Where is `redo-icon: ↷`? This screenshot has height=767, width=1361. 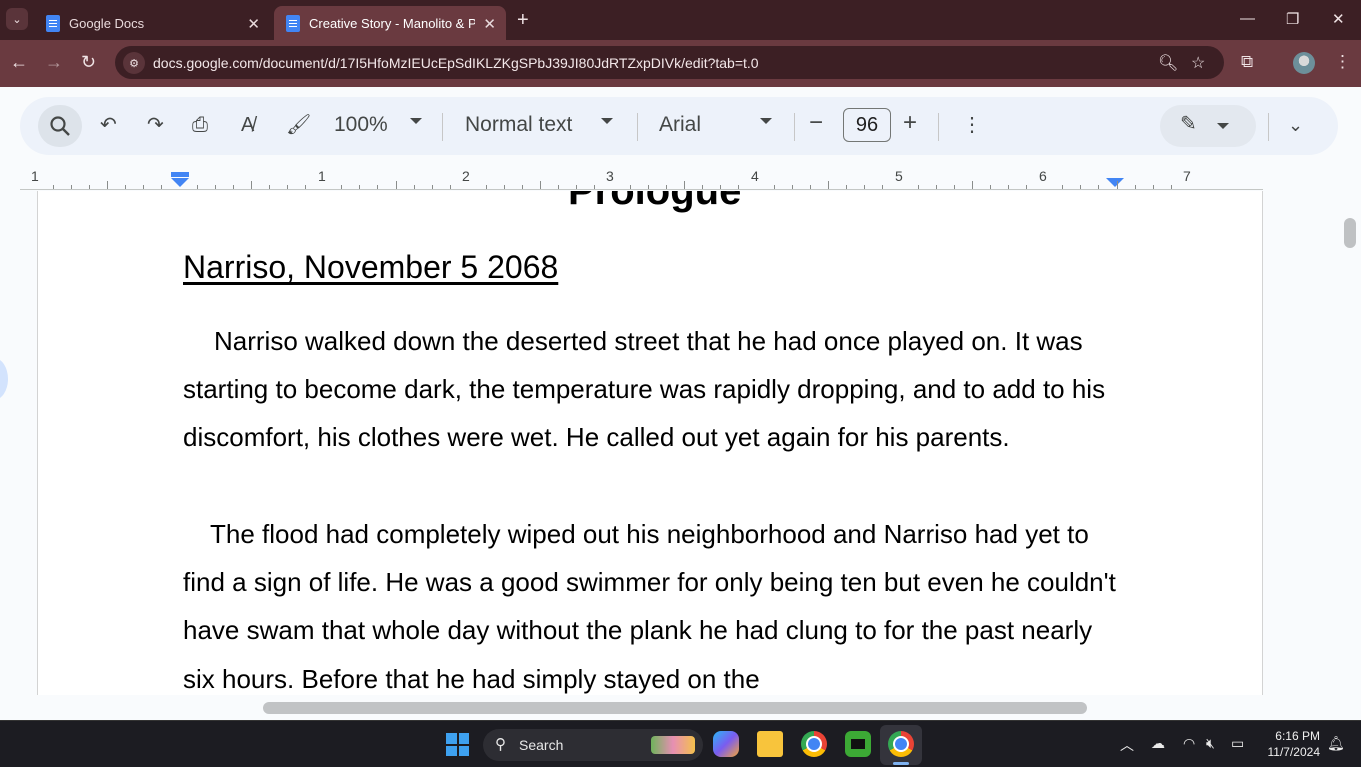 redo-icon: ↷ is located at coordinates (155, 125).